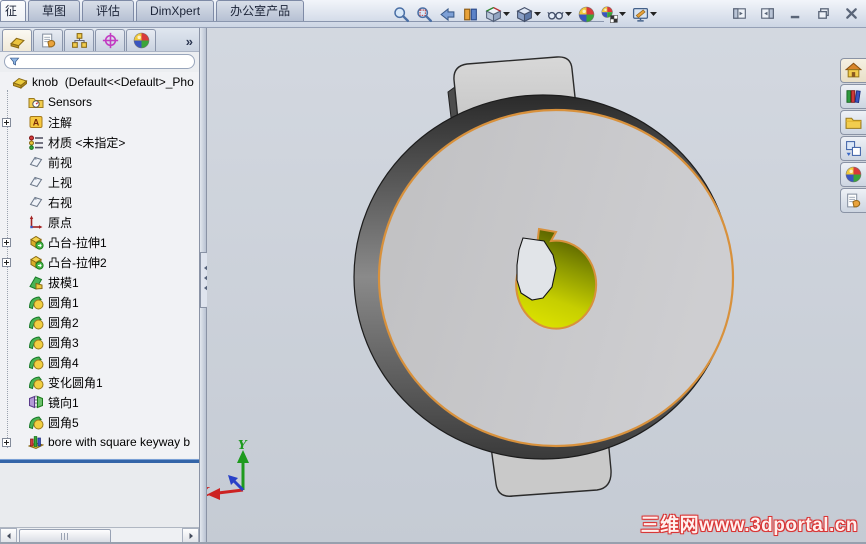  I want to click on panel-tab-configurationmanager, so click(79, 40).